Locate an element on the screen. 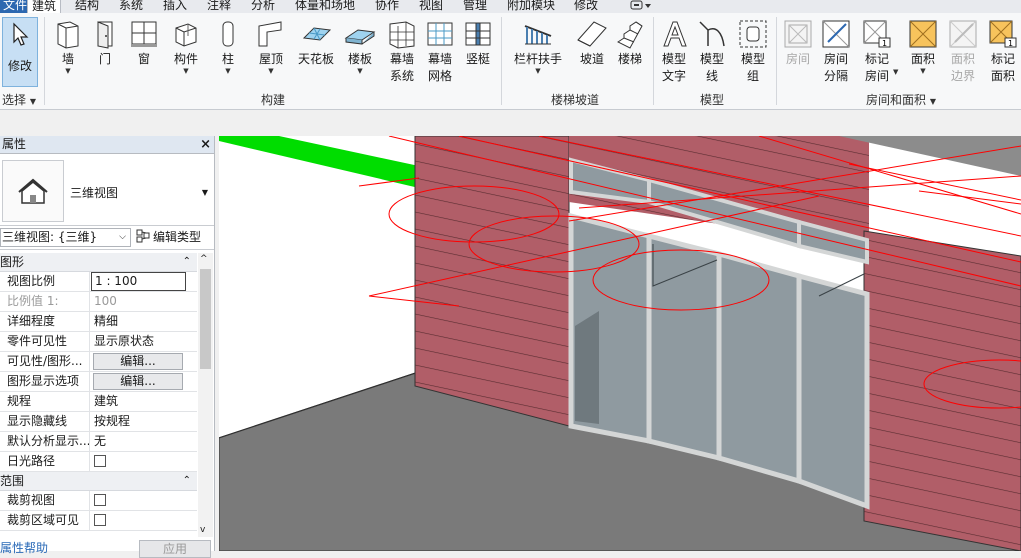 This screenshot has width=1021, height=558. detail-level-value: 精细 is located at coordinates (138, 321).